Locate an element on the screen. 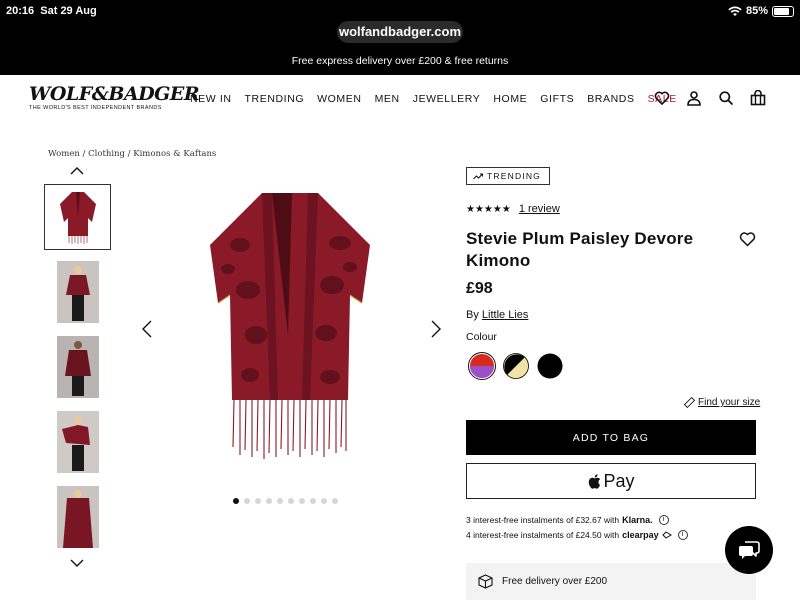 Image resolution: width=800 pixels, height=600 pixels. time-text: 20:16 is located at coordinates (20, 11).